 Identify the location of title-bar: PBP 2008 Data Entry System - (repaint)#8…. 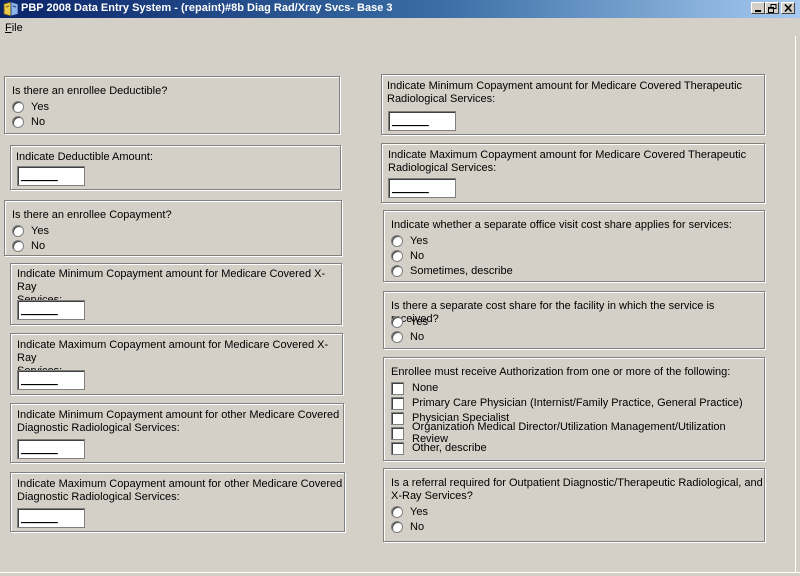
(400, 9).